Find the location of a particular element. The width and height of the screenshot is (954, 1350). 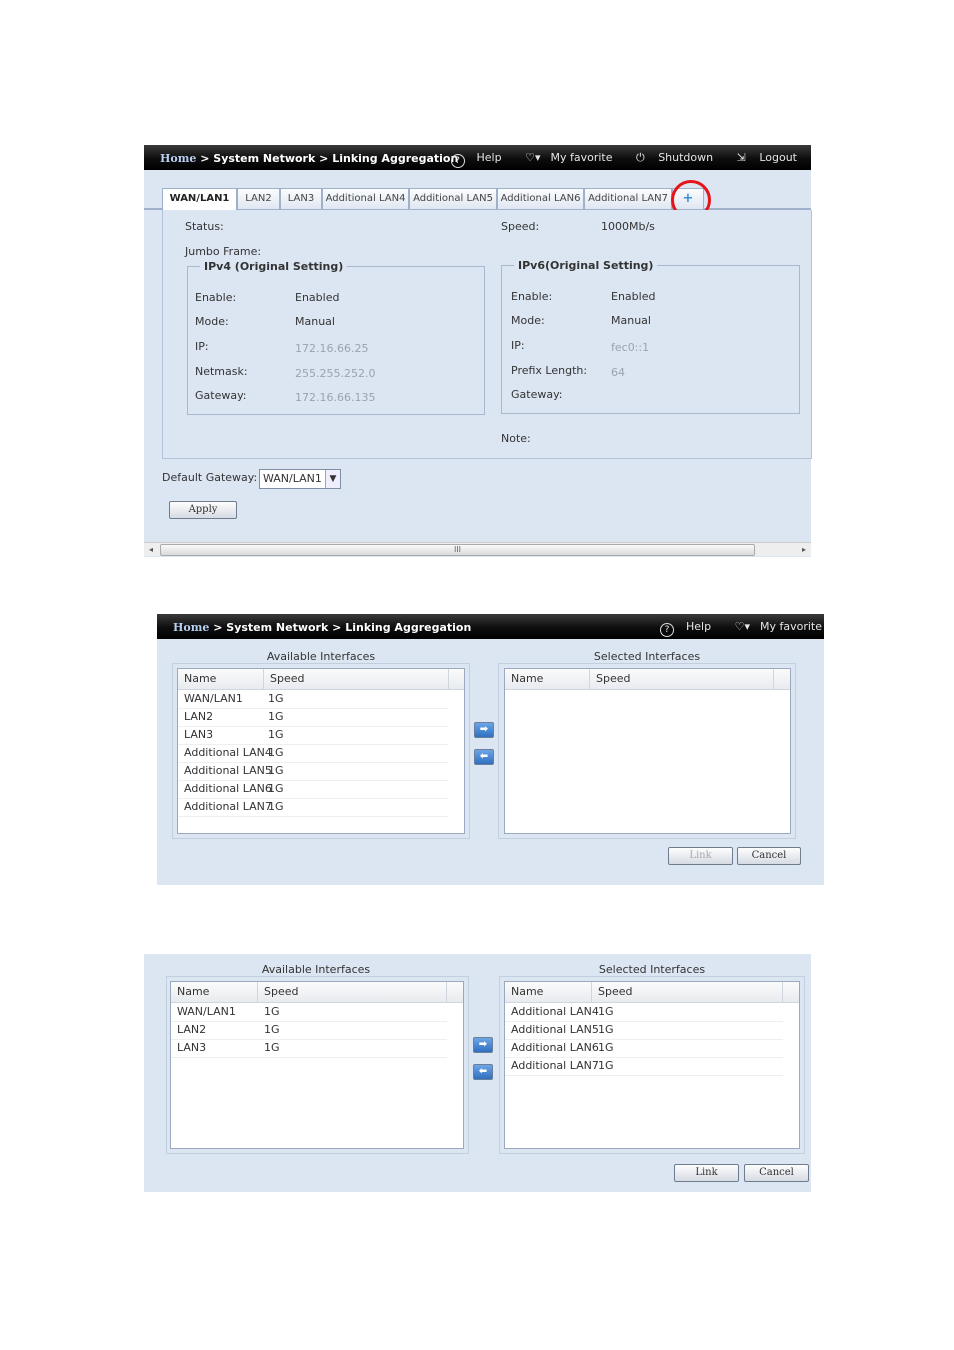

selected-interfaces-title: Selected Interfaces is located at coordinates (652, 969).